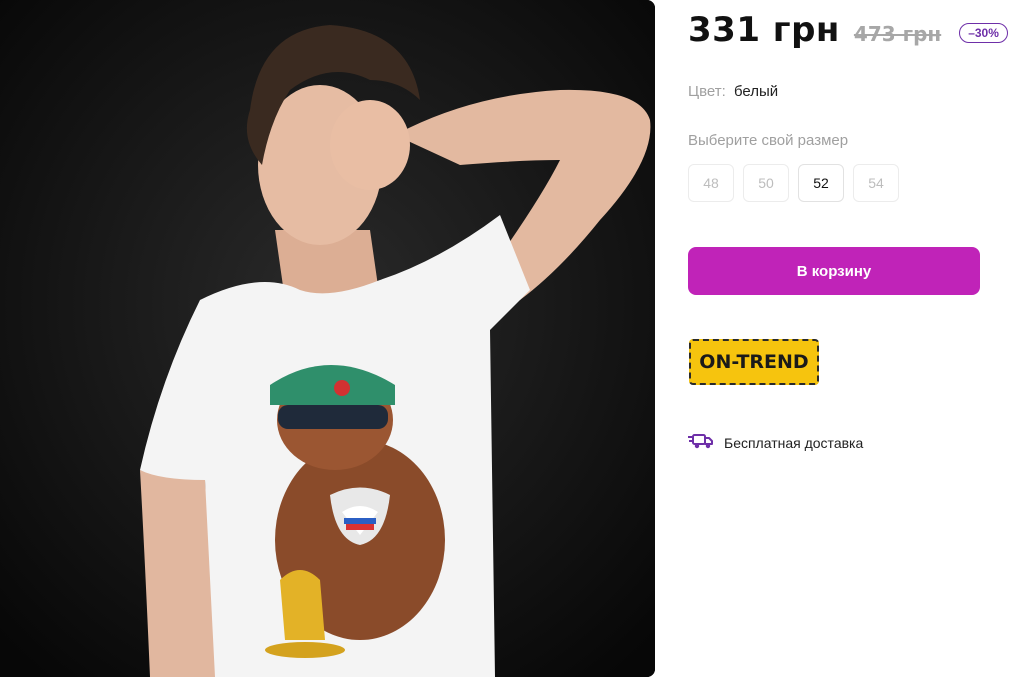  What do you see at coordinates (876, 183) in the screenshot?
I see `size-option-54: 54` at bounding box center [876, 183].